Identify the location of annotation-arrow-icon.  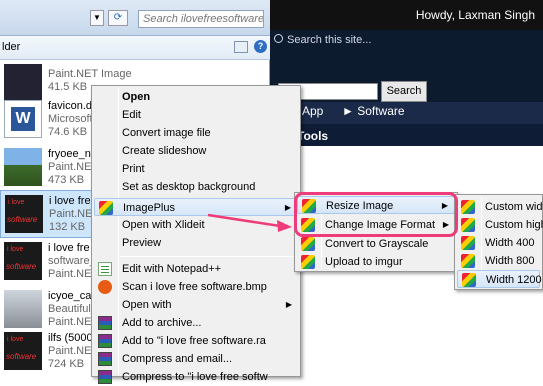
(249, 222).